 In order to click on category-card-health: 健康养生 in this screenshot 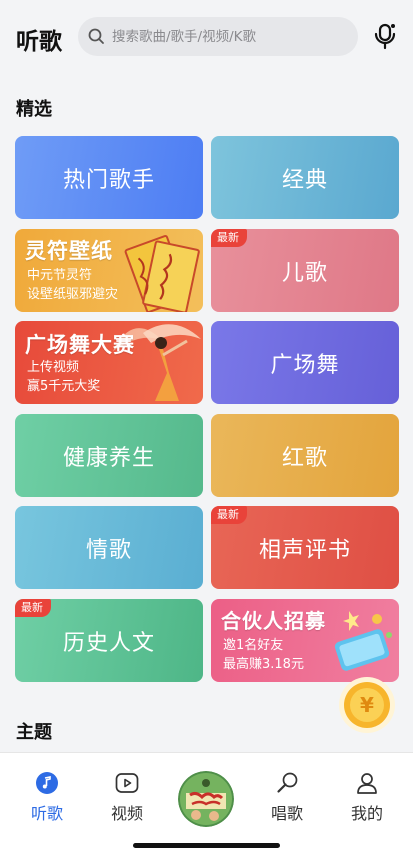, I will do `click(109, 455)`.